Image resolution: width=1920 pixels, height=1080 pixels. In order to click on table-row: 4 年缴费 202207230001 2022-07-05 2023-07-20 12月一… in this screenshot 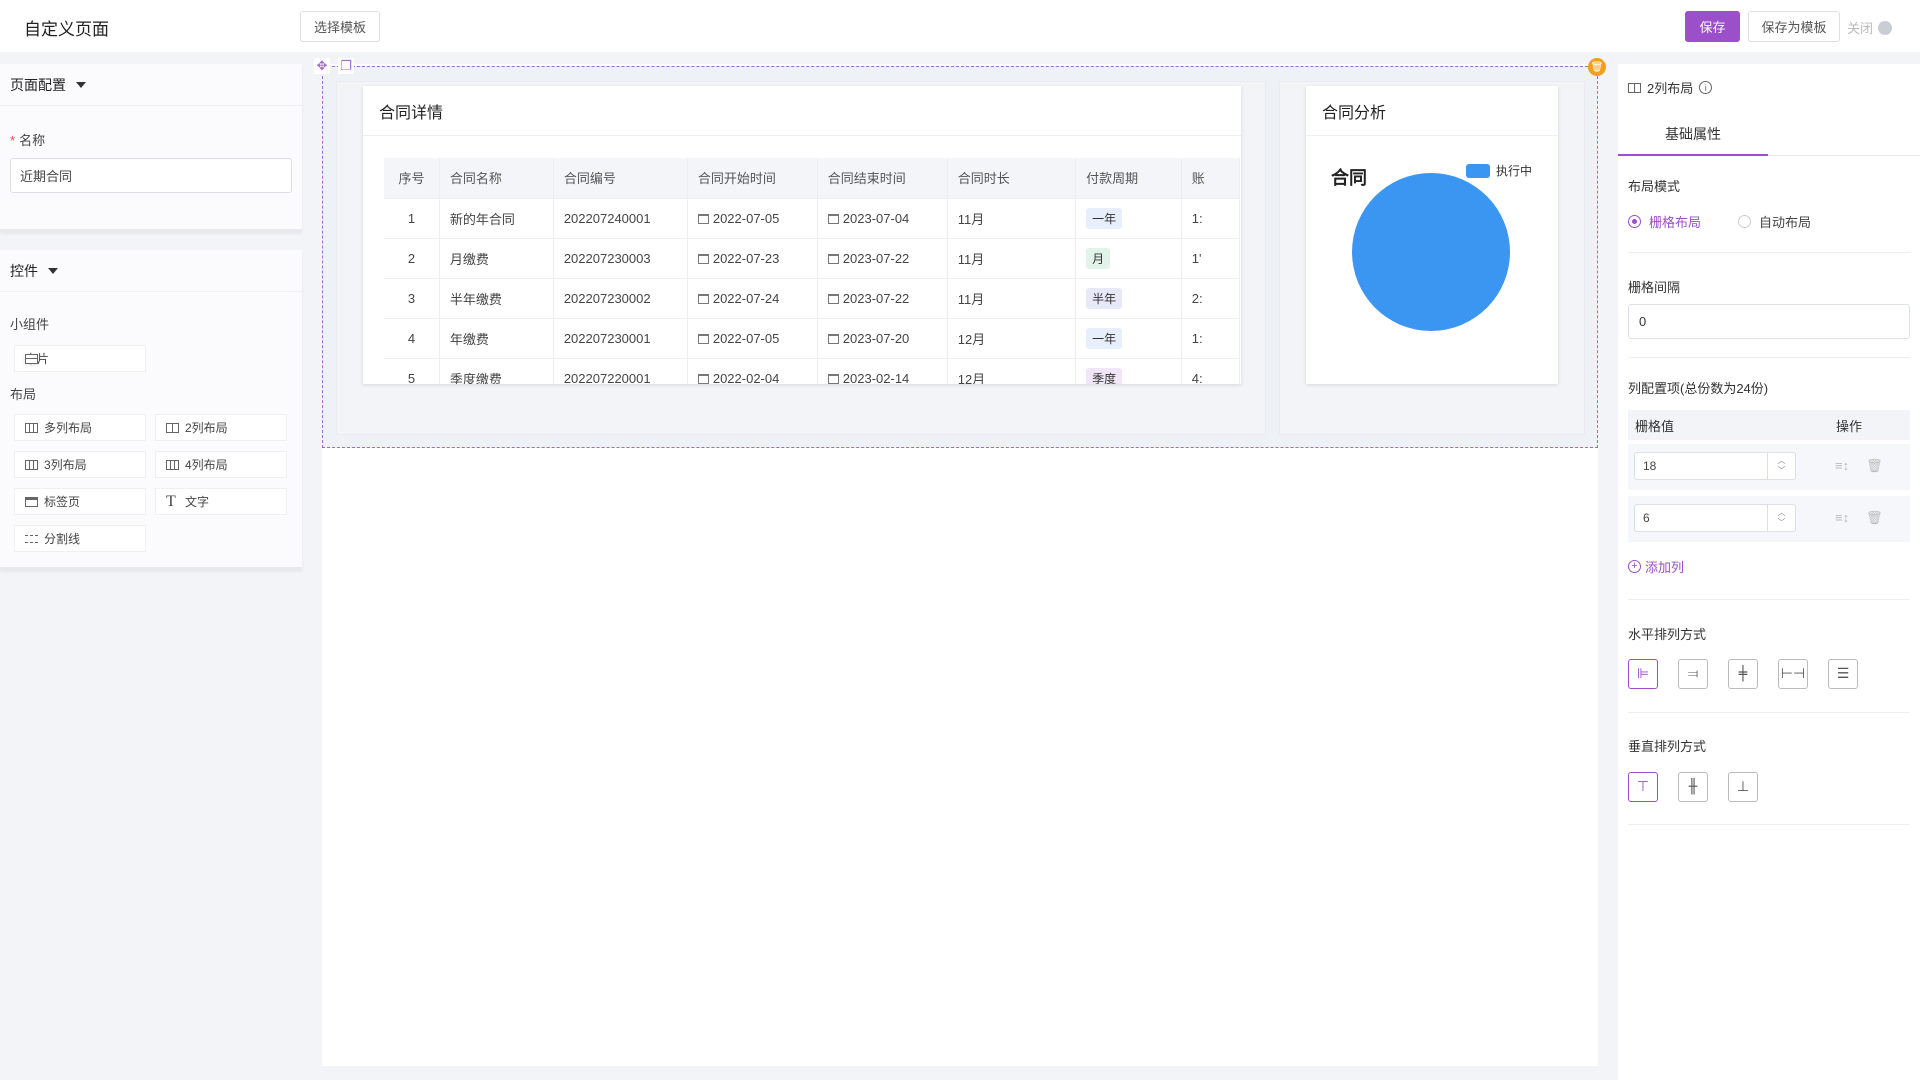, I will do `click(812, 337)`.